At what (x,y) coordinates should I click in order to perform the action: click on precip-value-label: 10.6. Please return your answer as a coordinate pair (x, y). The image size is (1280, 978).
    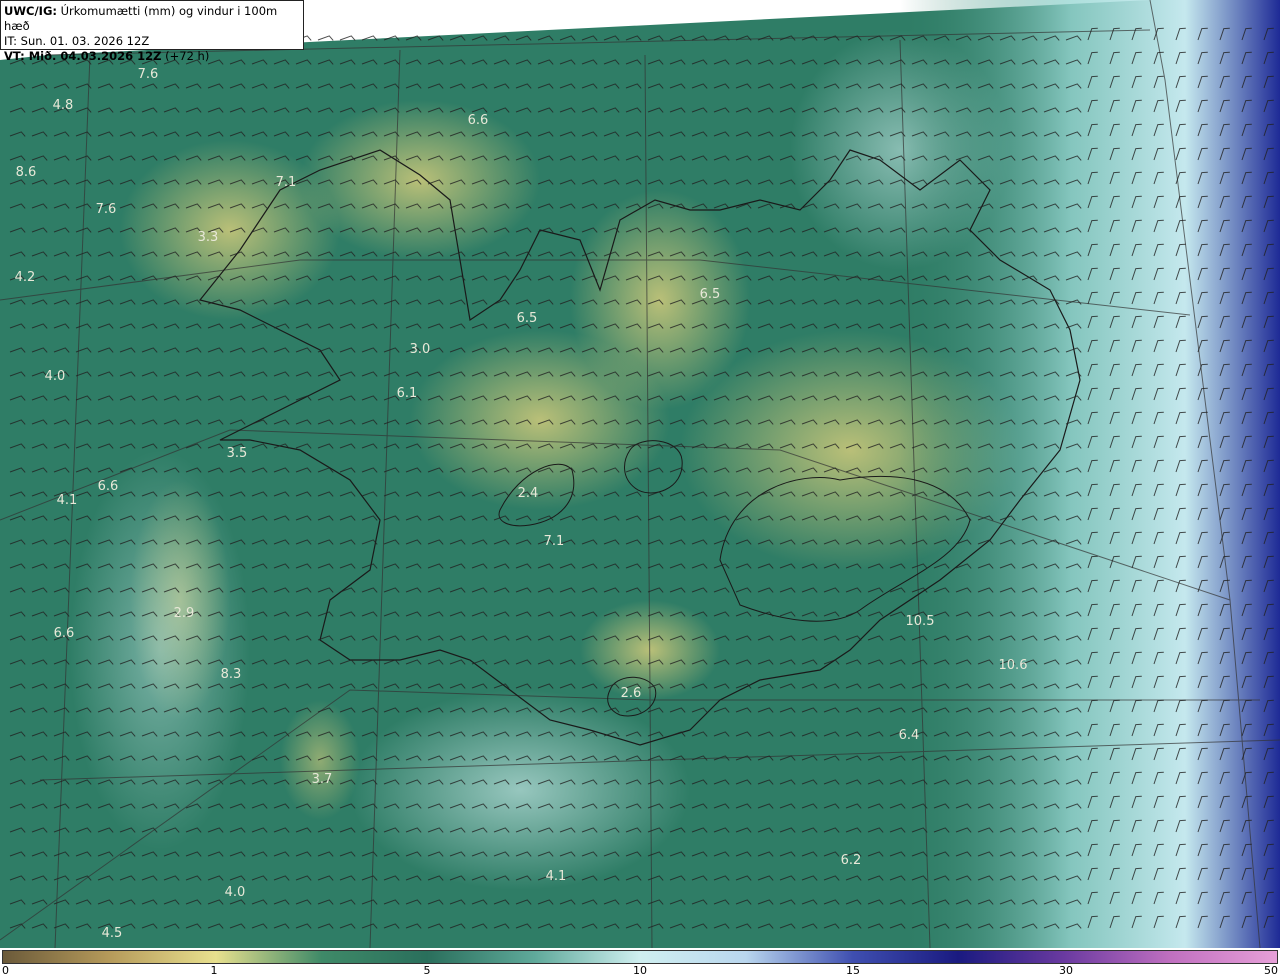
    Looking at the image, I should click on (1013, 665).